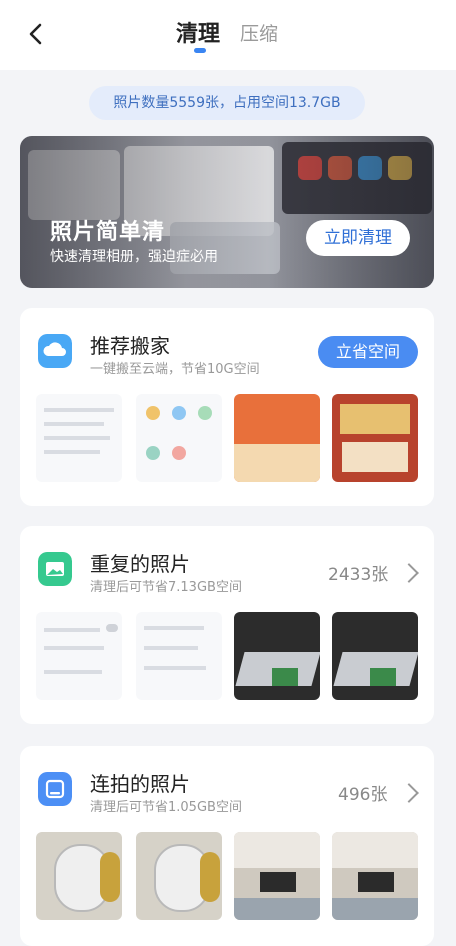  I want to click on promo-banner: 照片简单清 快速清理相册，强迫症必用, so click(227, 212).